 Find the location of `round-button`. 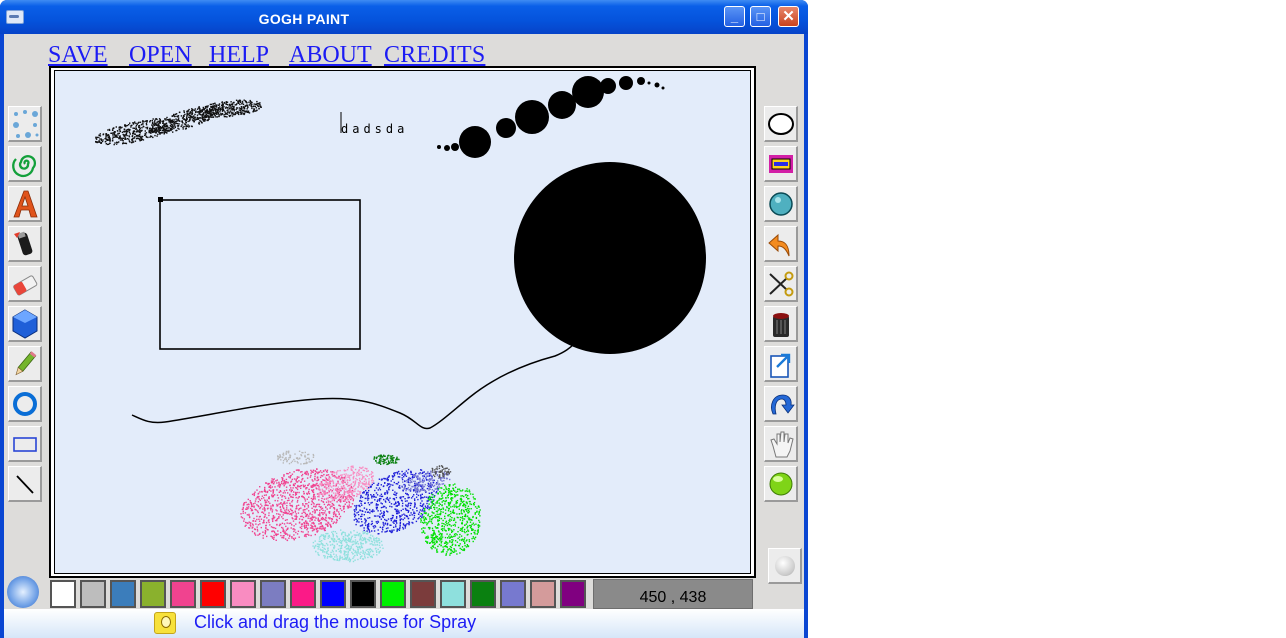

round-button is located at coordinates (785, 566).